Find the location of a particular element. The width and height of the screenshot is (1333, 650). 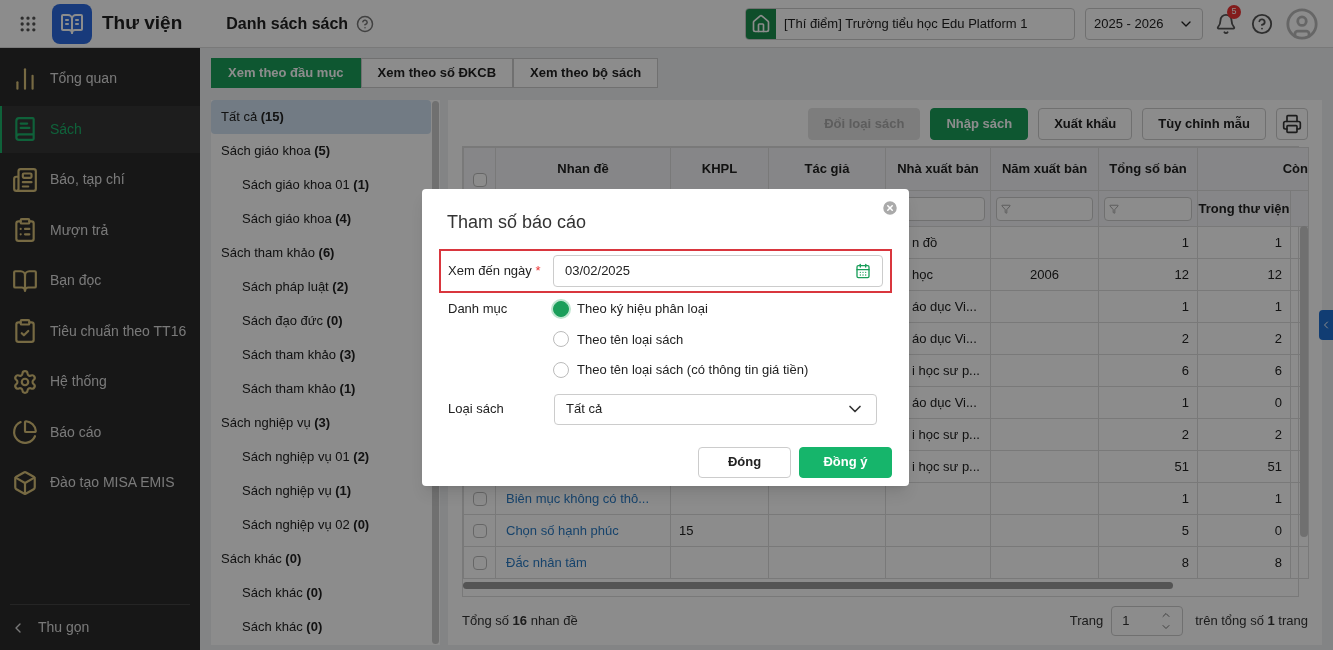

table-cell: 15 is located at coordinates (686, 530).